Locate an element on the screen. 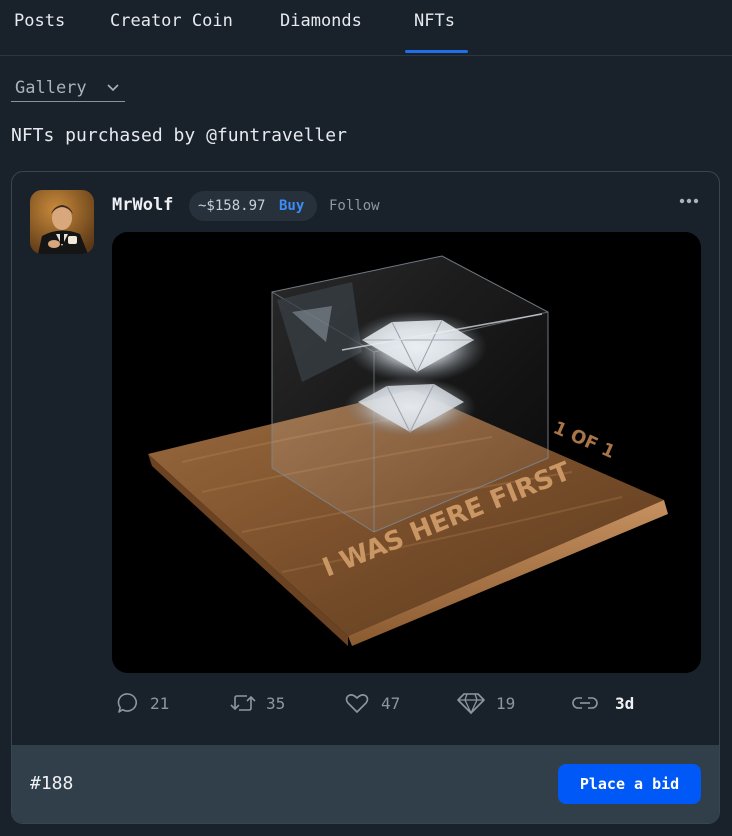  gallery-dropdown: Gallery is located at coordinates (68, 89).